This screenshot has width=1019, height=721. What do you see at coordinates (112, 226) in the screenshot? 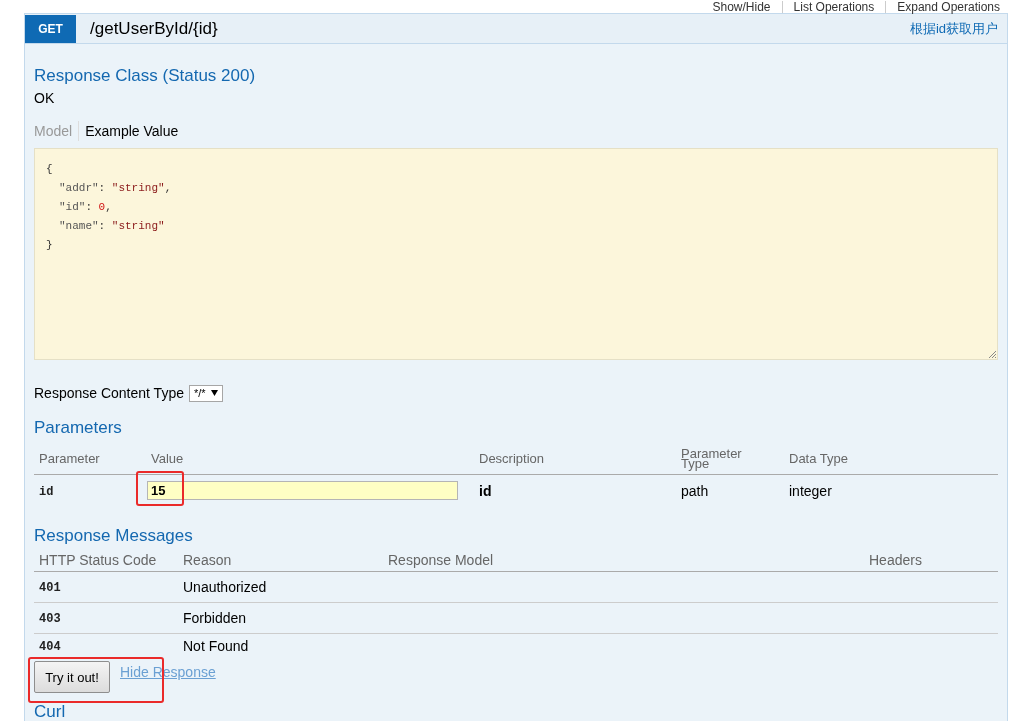
I see `code-line: "name": "string"` at bounding box center [112, 226].